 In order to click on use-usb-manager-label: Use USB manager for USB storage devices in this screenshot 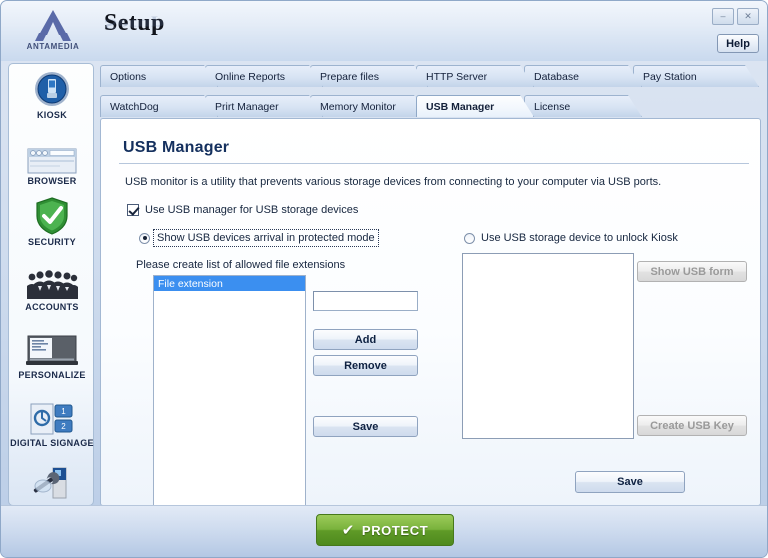, I will do `click(252, 210)`.